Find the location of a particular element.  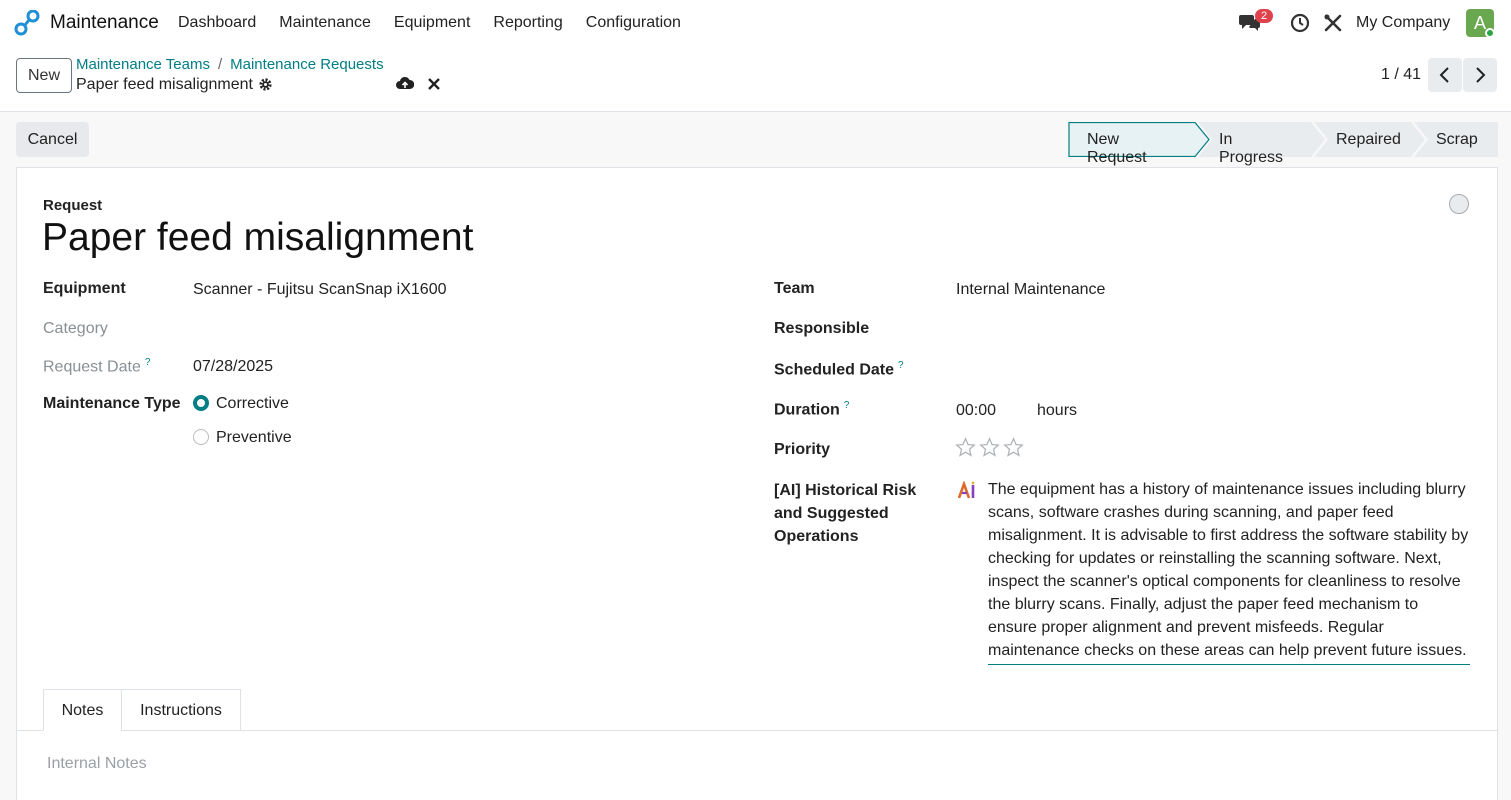

pager-value: 1 / 41 is located at coordinates (1401, 75).